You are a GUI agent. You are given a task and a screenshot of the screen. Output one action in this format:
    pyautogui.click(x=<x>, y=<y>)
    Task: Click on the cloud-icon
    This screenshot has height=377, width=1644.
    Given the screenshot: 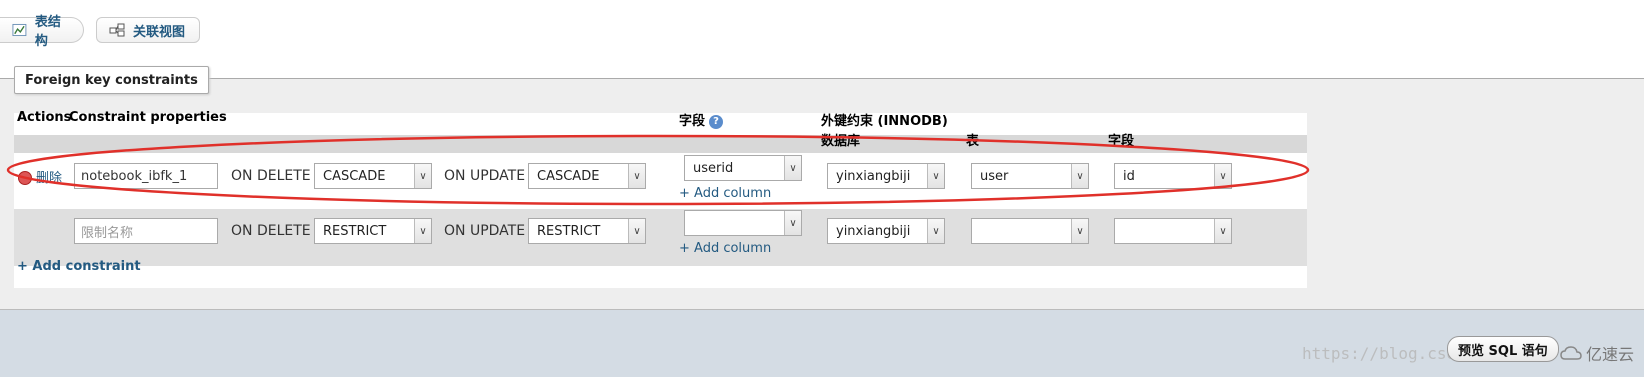 What is the action you would take?
    pyautogui.click(x=1571, y=353)
    